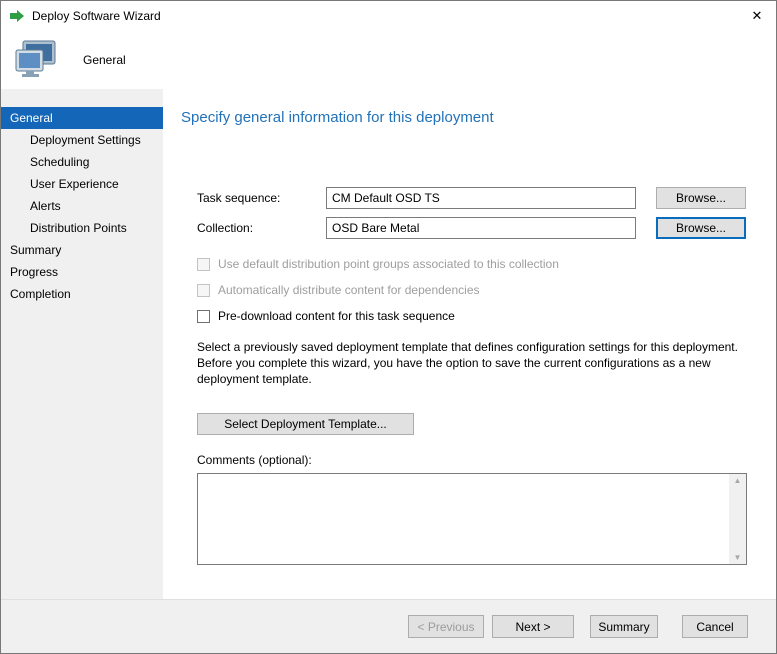  What do you see at coordinates (82, 294) in the screenshot?
I see `sidebar-item-completion: Completion` at bounding box center [82, 294].